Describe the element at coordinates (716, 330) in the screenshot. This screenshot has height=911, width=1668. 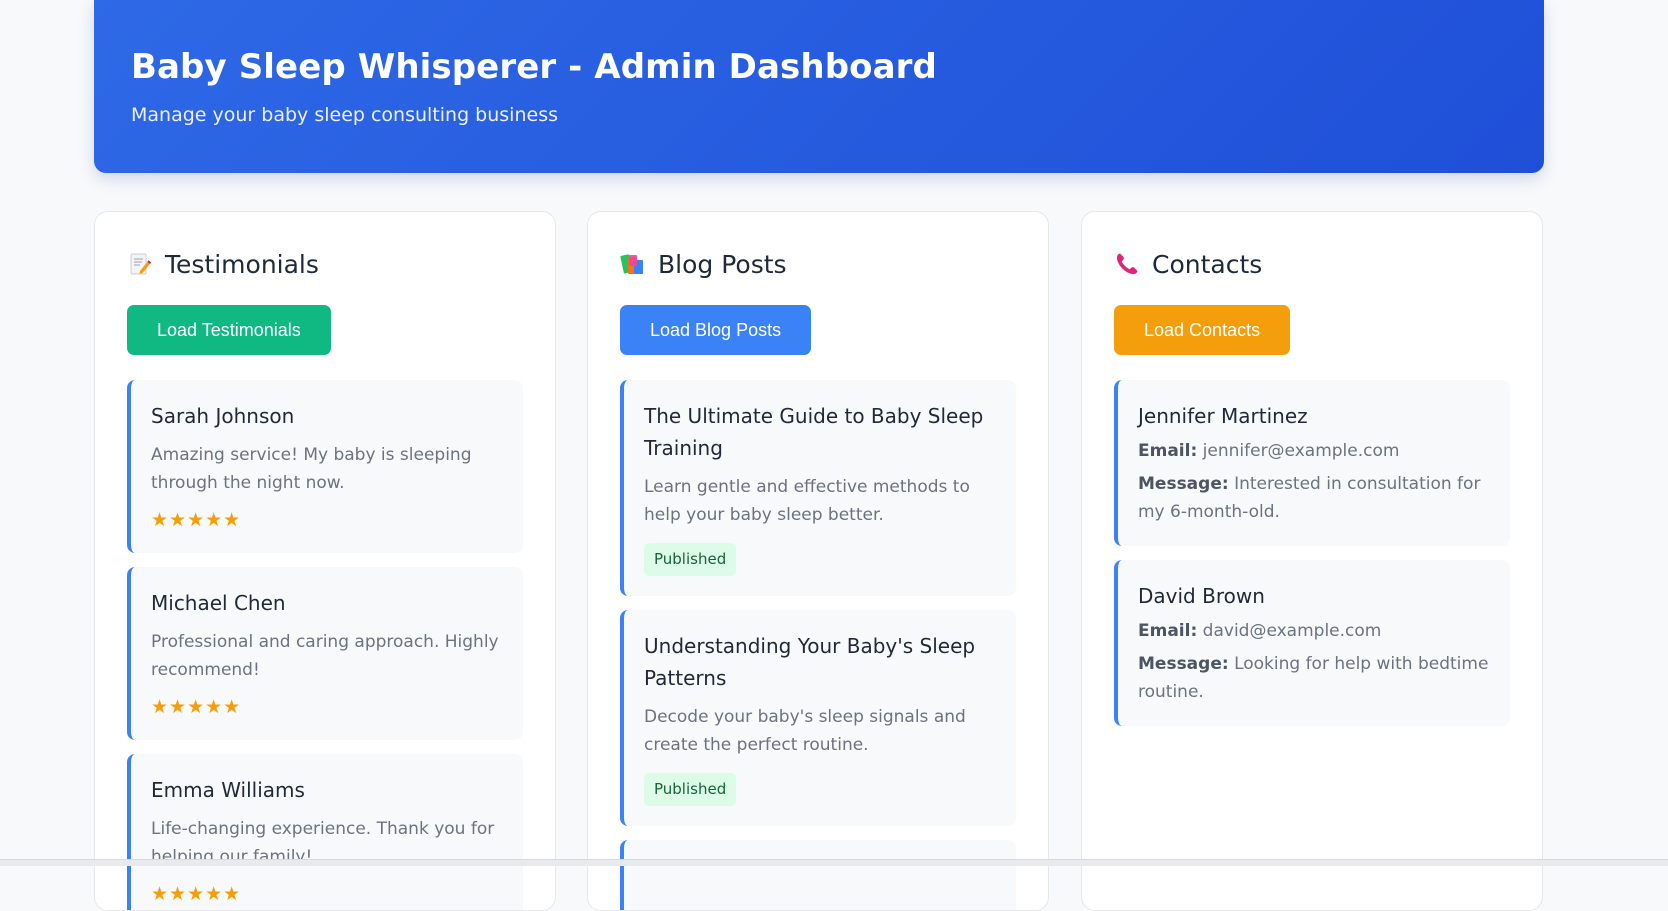
I see `load-blog-posts-button: Load Blog Posts` at that location.